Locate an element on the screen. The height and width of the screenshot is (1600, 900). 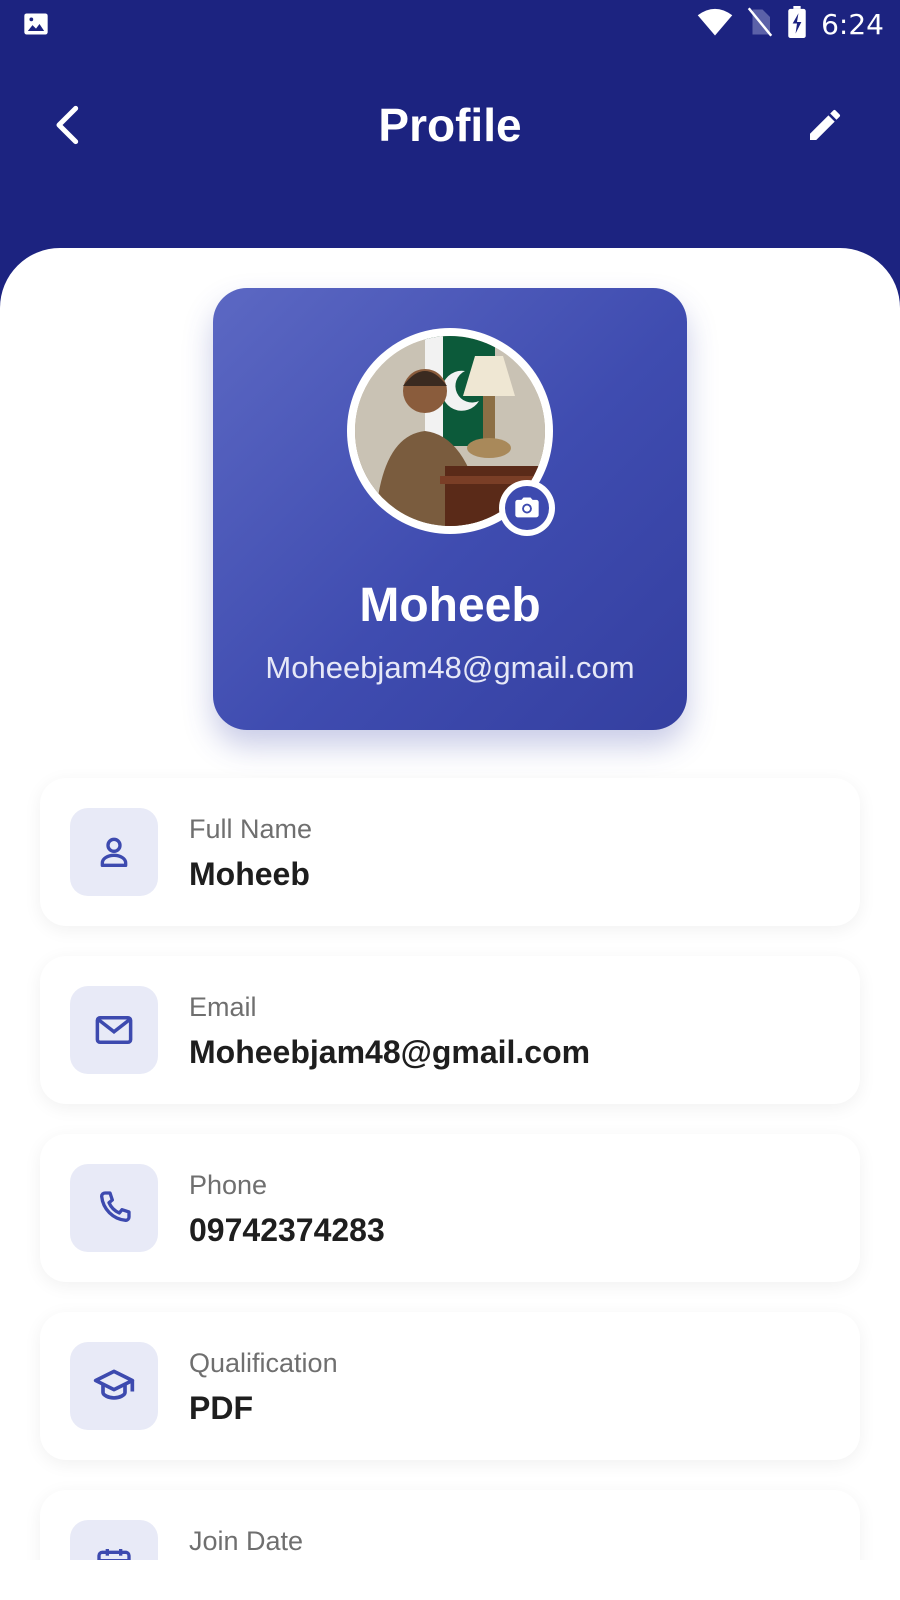
page-title: Profile is located at coordinates (450, 125).